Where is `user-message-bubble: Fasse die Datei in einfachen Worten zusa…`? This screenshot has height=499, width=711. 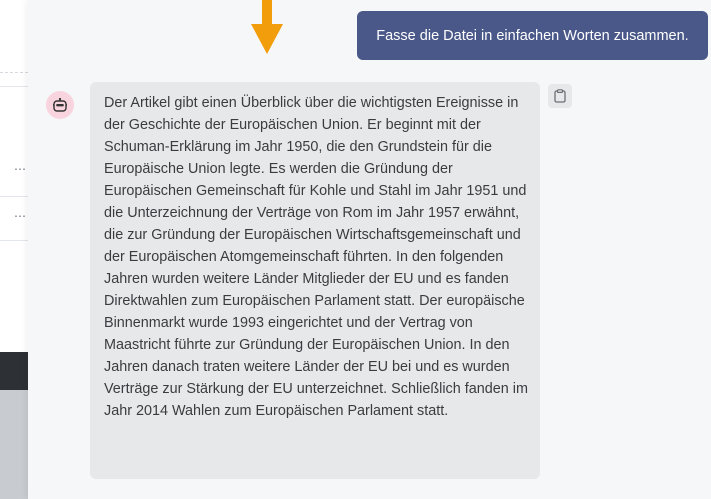 user-message-bubble: Fasse die Datei in einfachen Worten zusa… is located at coordinates (532, 35).